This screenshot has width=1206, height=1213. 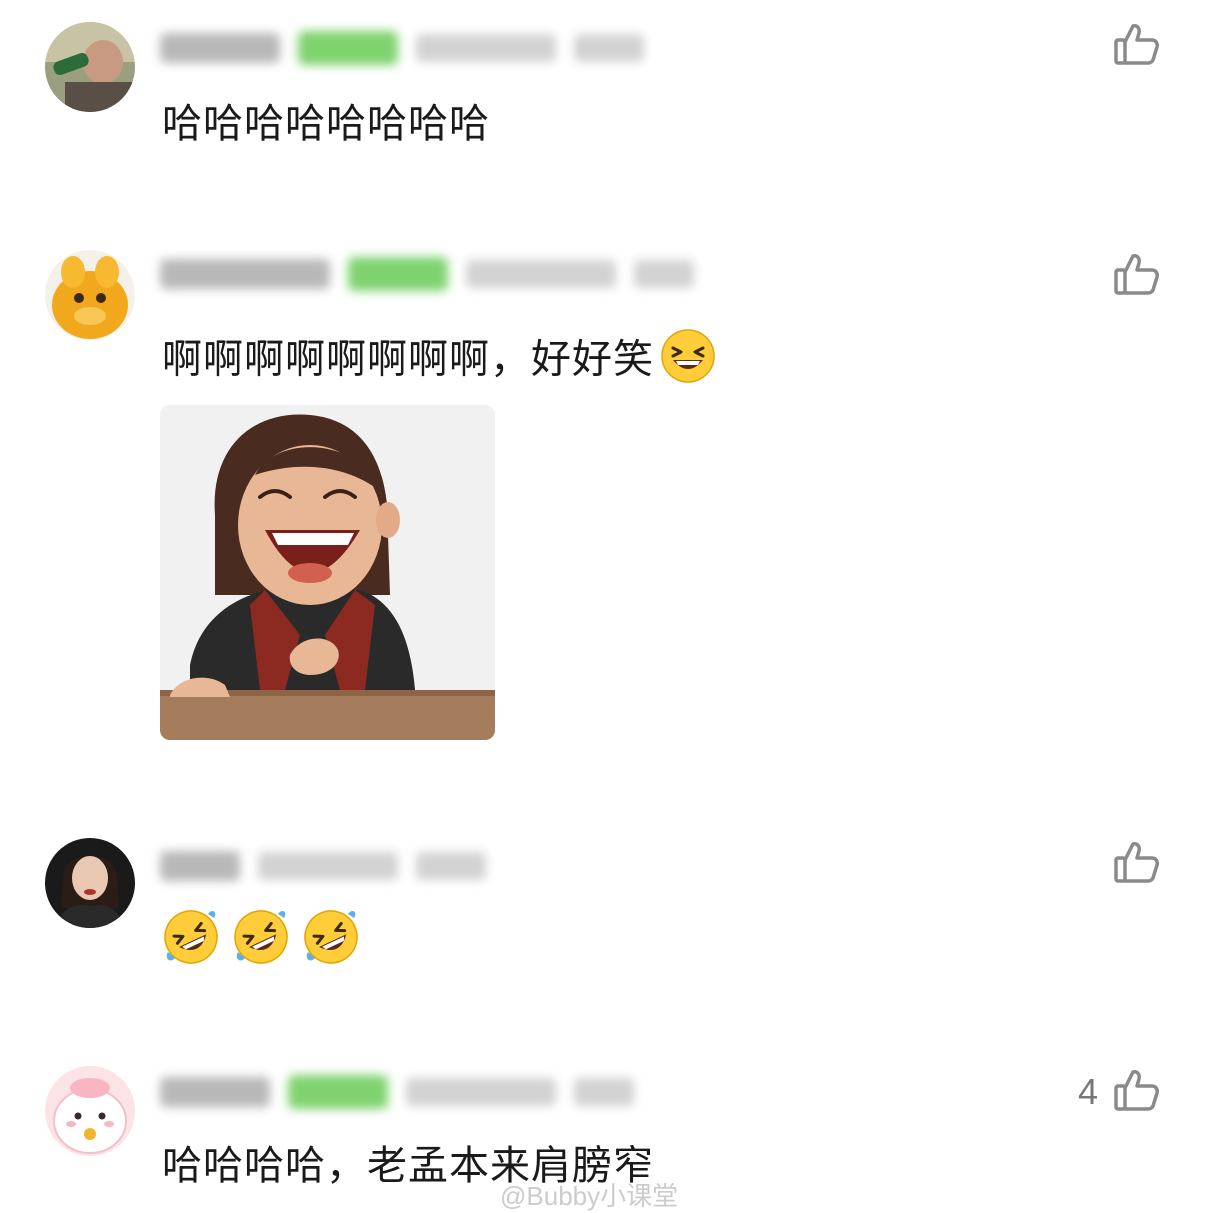 I want to click on sticker-image, so click(x=327, y=572).